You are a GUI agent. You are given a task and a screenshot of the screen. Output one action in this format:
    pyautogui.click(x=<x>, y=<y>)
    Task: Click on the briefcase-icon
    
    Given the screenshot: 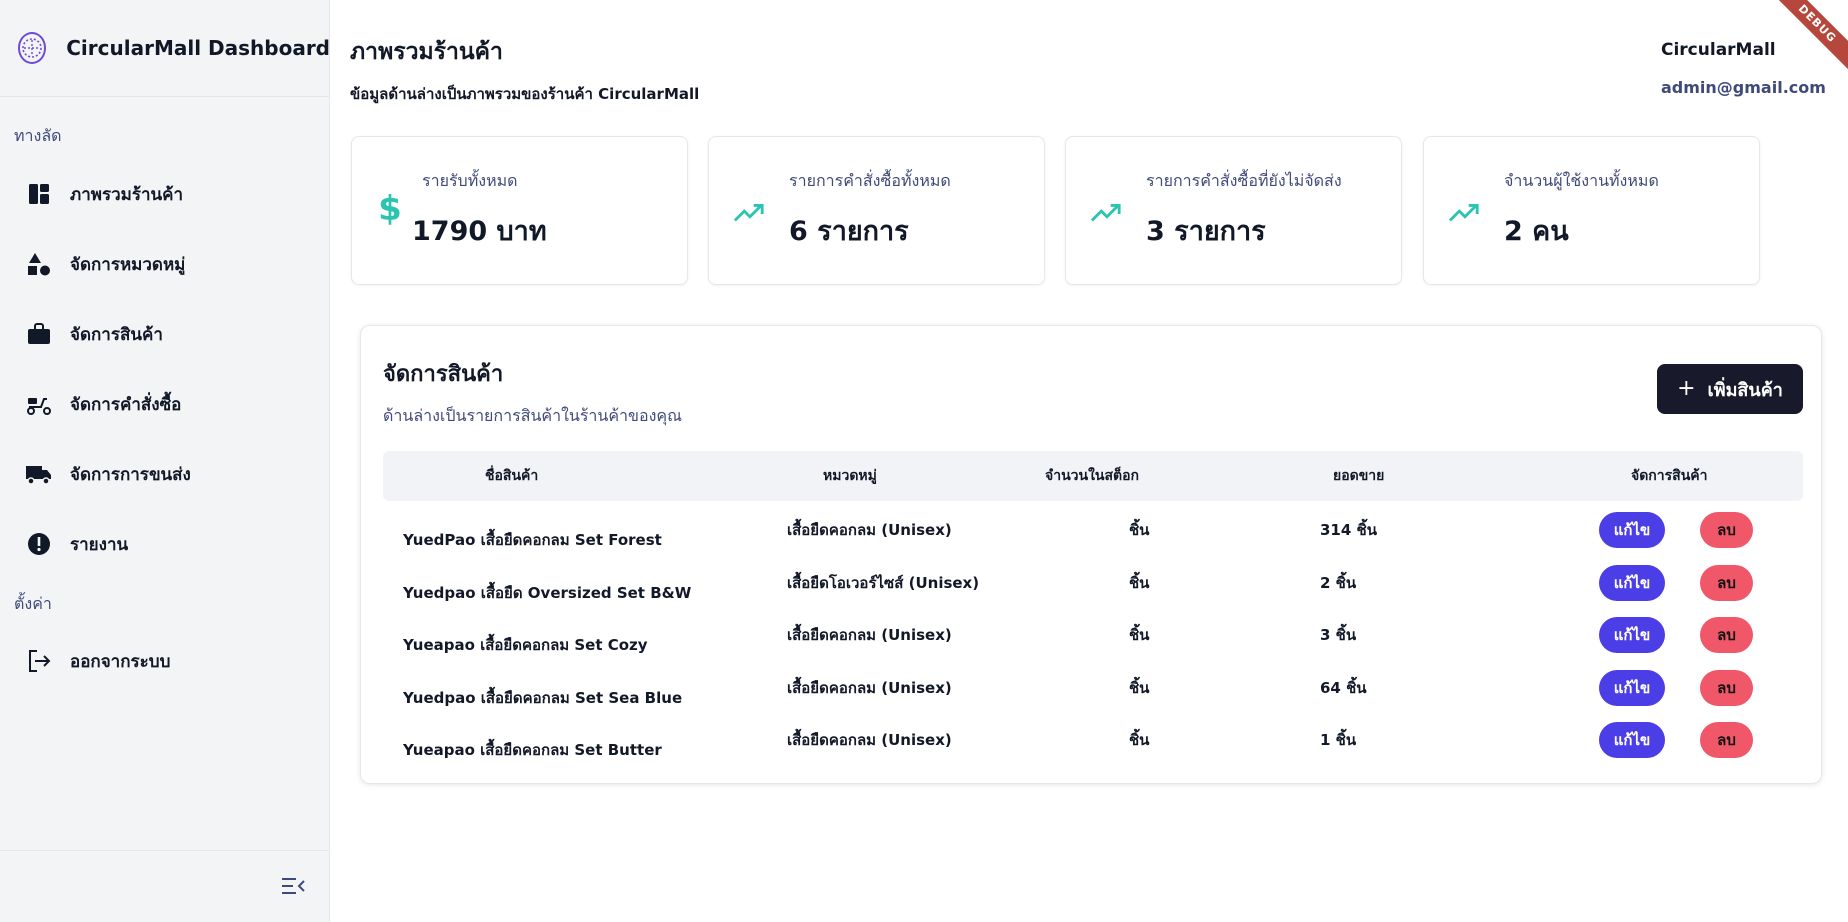 What is the action you would take?
    pyautogui.click(x=39, y=334)
    